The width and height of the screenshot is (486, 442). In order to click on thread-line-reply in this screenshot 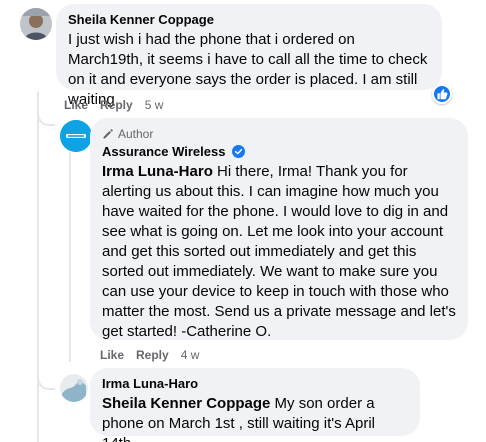, I will do `click(70, 257)`.